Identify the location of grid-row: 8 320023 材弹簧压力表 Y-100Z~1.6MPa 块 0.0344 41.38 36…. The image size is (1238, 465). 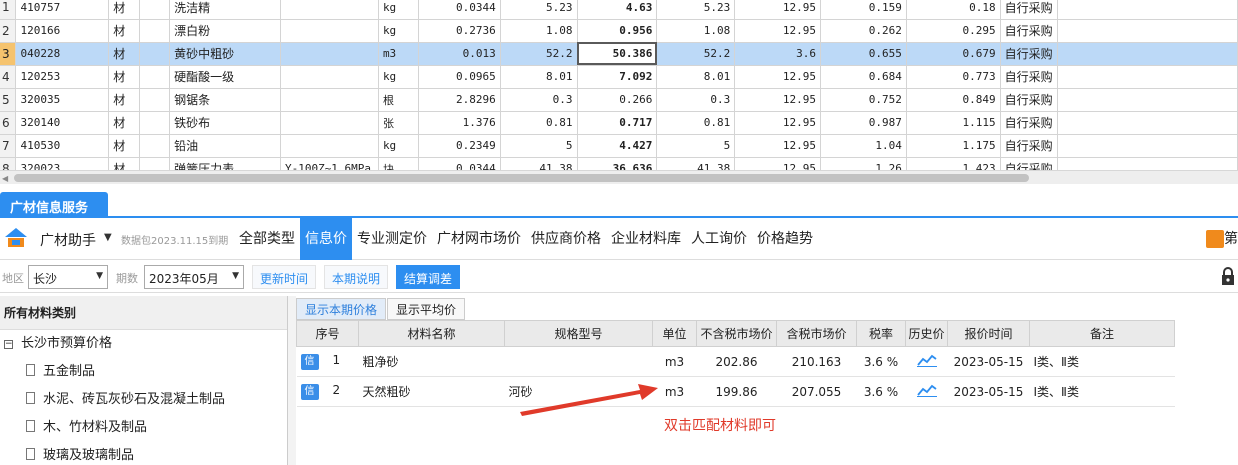
(619, 163).